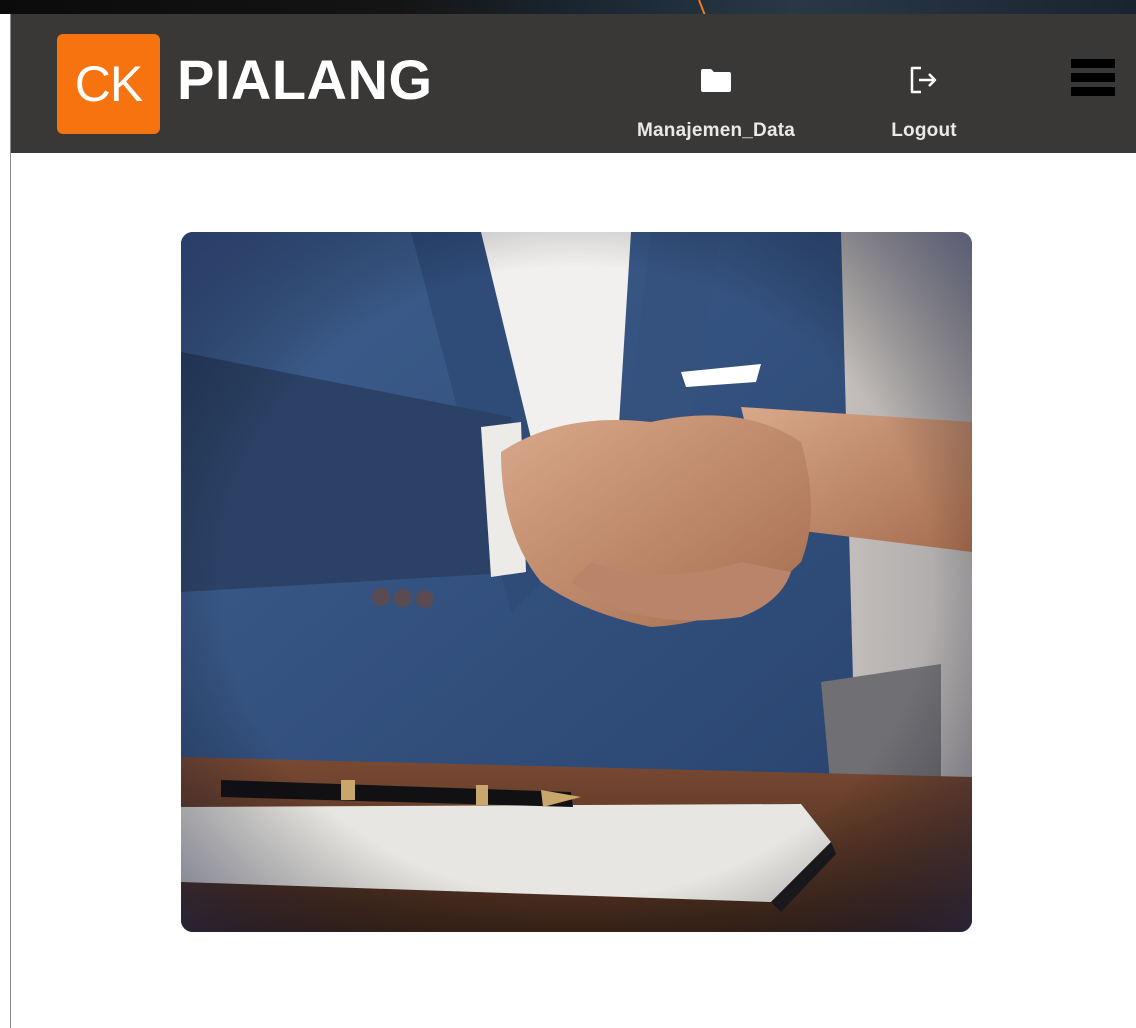 The image size is (1136, 1028). I want to click on nav-logout-label: Logout, so click(924, 130).